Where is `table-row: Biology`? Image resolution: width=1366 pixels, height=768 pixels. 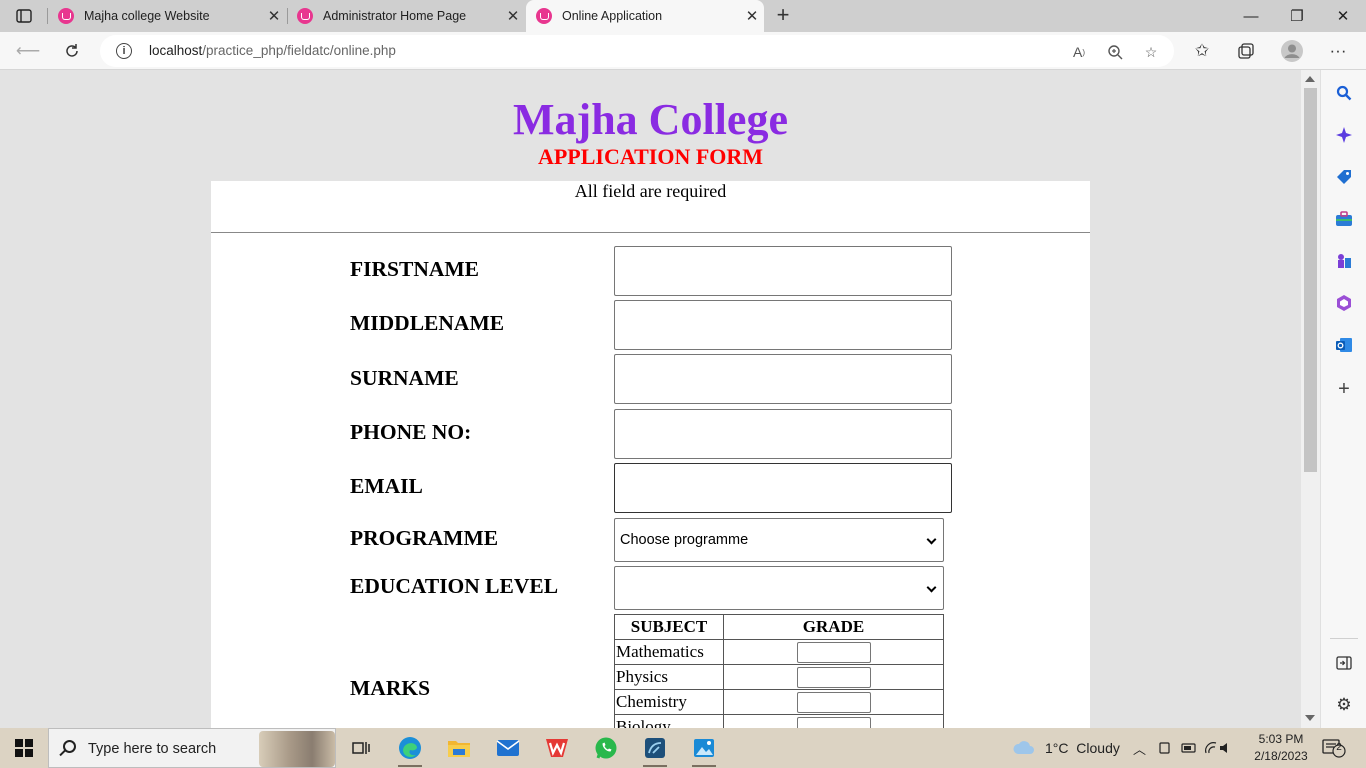
table-row: Biology is located at coordinates (779, 721).